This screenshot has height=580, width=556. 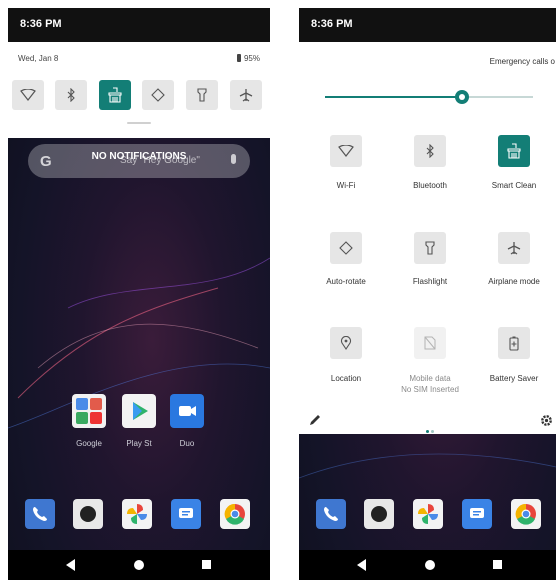 I want to click on brightness-slider, so click(x=429, y=97).